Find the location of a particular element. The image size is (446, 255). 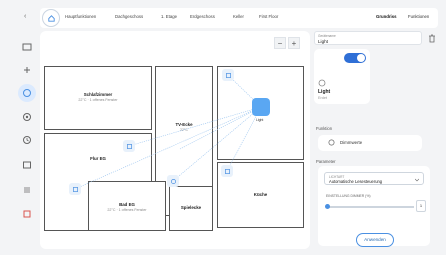

segment-grundriss: Grundriss is located at coordinates (386, 16).